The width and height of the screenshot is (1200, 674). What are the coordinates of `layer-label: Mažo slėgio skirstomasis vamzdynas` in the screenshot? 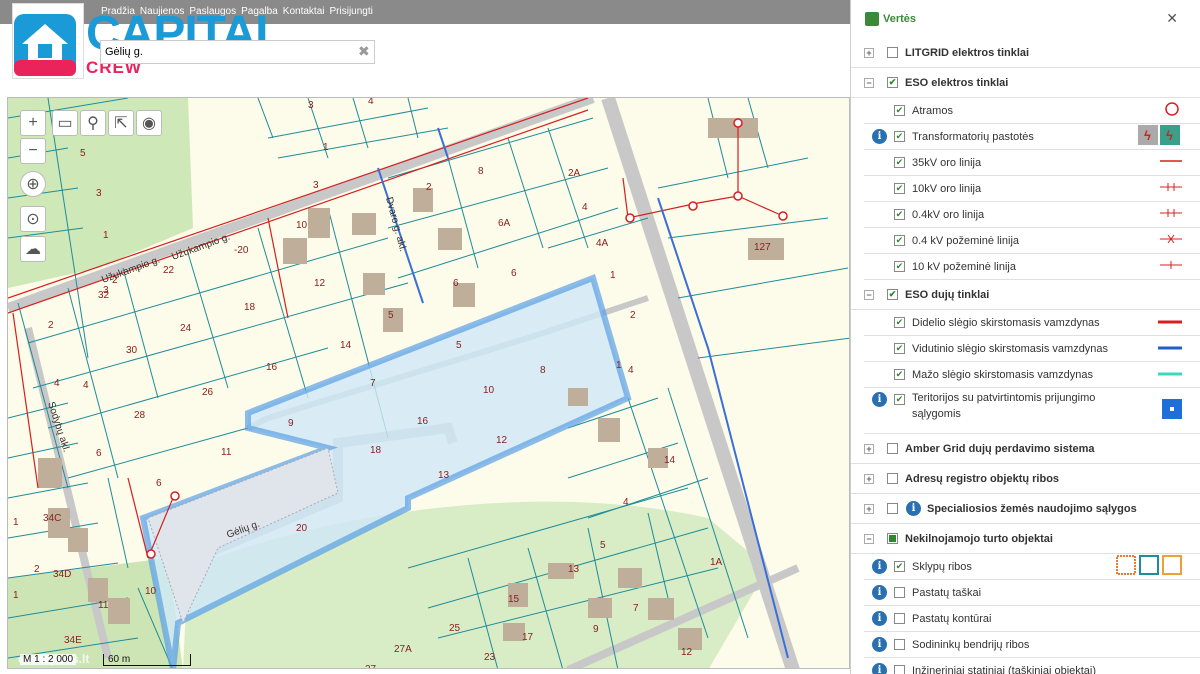 It's located at (1002, 374).